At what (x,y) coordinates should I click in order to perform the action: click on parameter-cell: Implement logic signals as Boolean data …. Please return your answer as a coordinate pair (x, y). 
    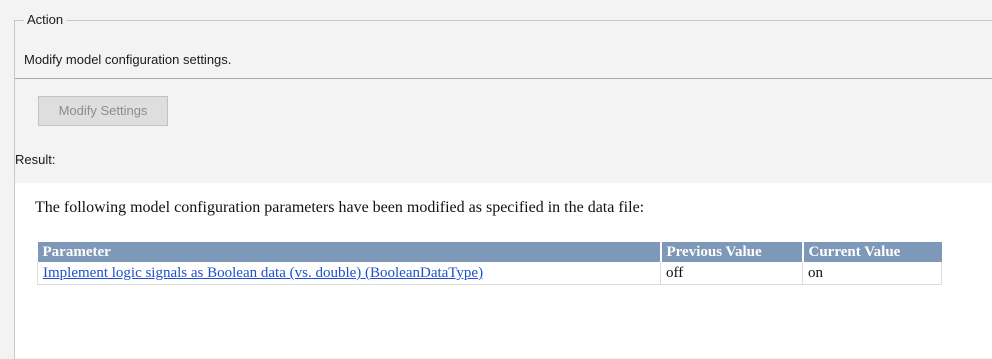
    Looking at the image, I should click on (349, 273).